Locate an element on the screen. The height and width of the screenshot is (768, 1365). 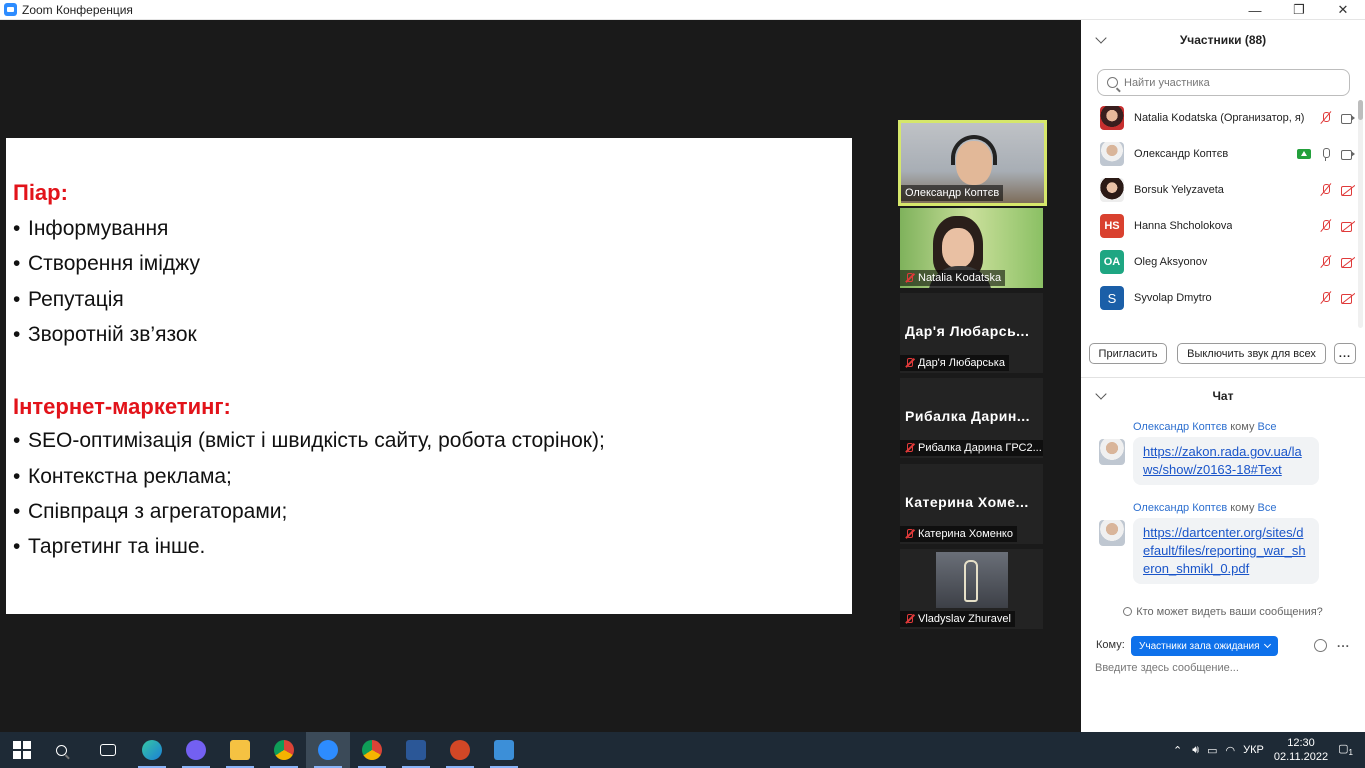
start-button is located at coordinates (22, 750).